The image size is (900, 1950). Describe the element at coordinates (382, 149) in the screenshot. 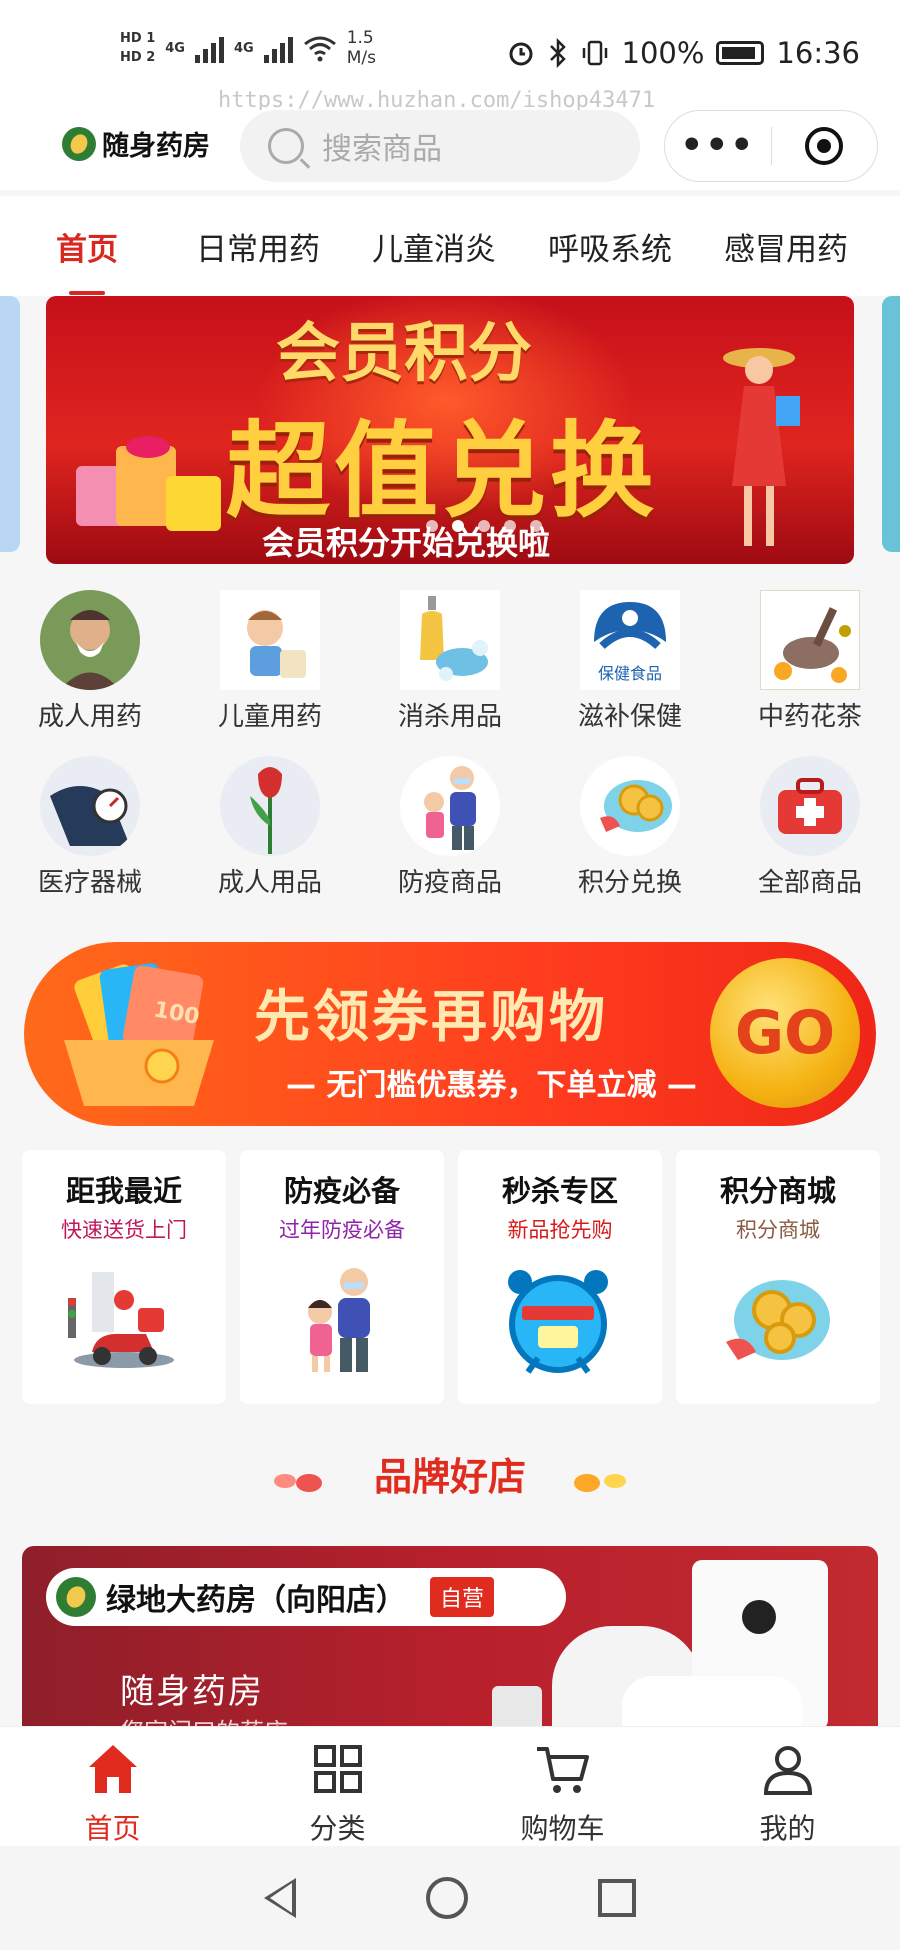

I see `search-placeholder: 搜索商品` at that location.